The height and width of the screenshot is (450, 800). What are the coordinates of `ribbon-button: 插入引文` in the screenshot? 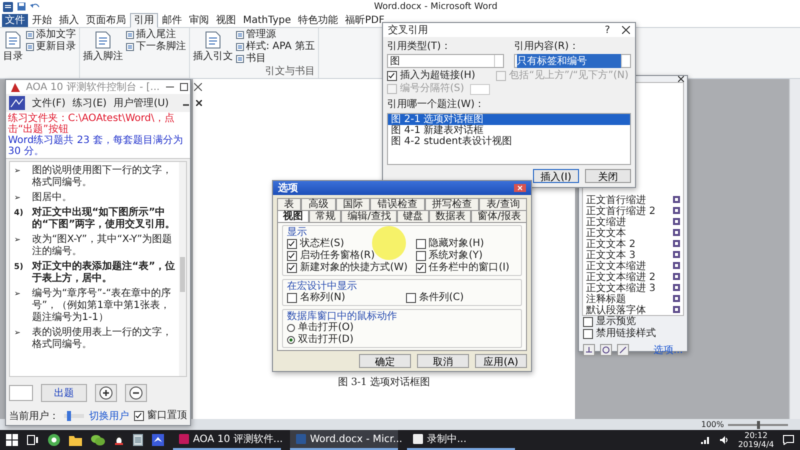 It's located at (213, 56).